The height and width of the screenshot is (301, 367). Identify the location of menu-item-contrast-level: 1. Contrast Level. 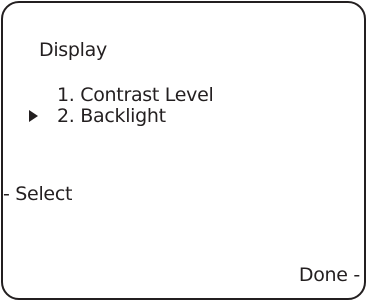
(135, 95).